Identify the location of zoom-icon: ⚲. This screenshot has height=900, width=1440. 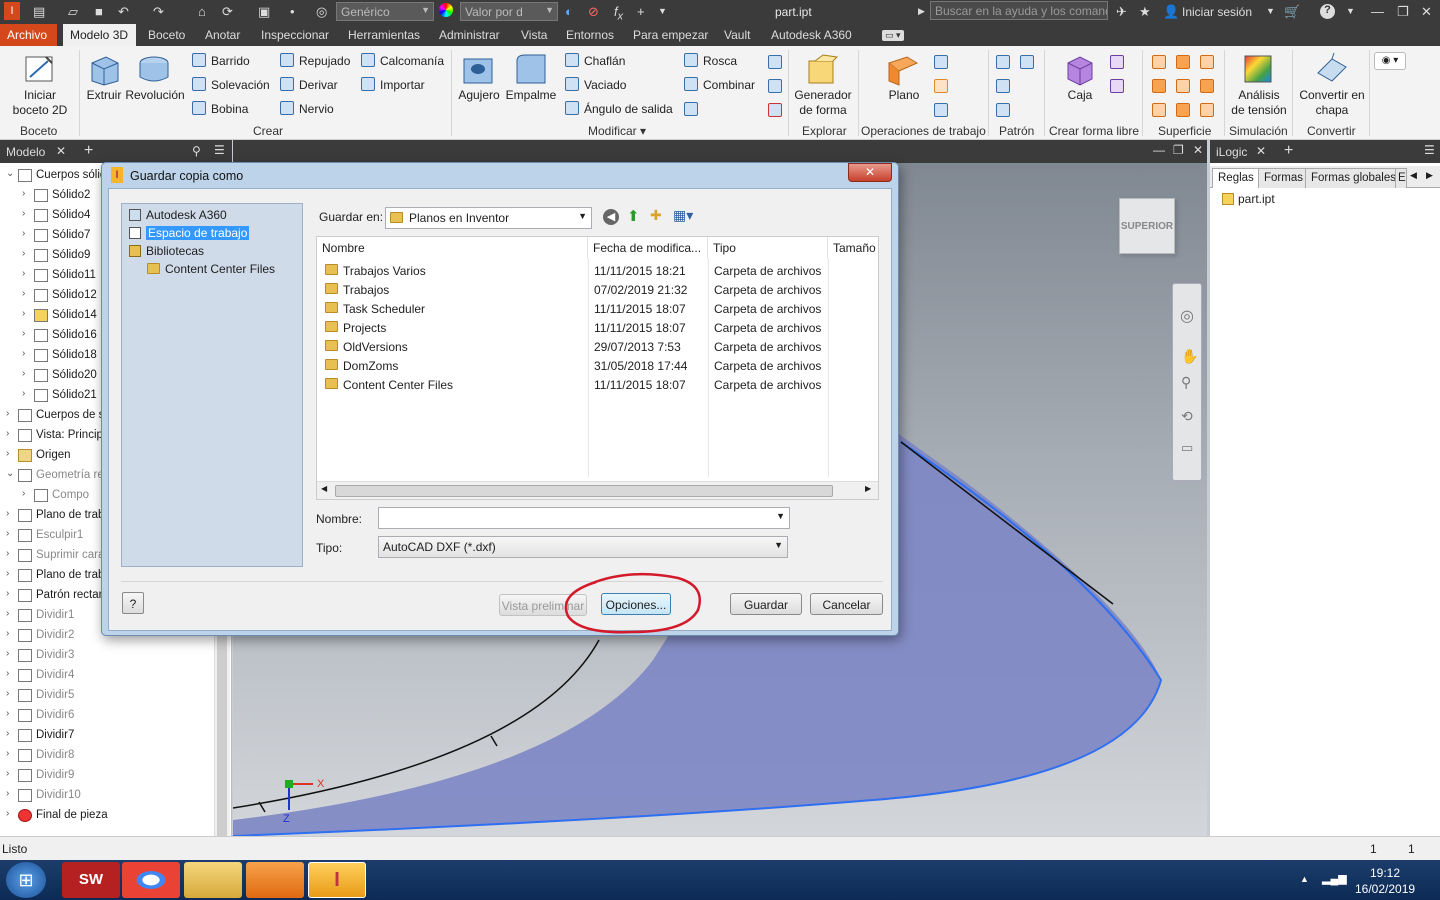
(1186, 382).